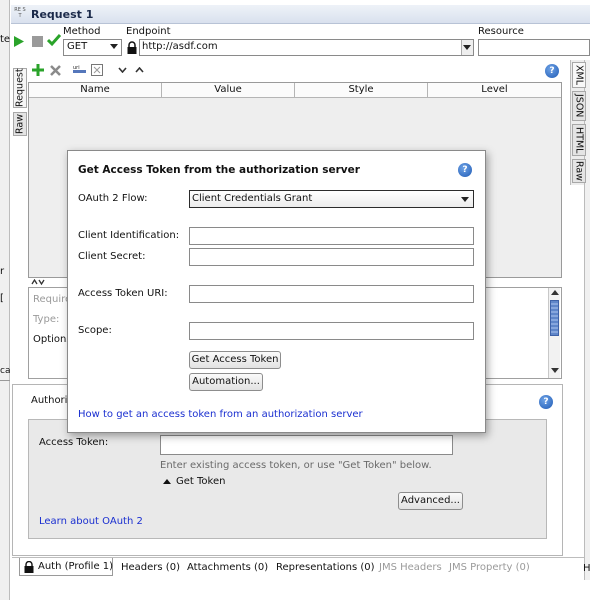  I want to click on tab-xml: XML, so click(579, 75).